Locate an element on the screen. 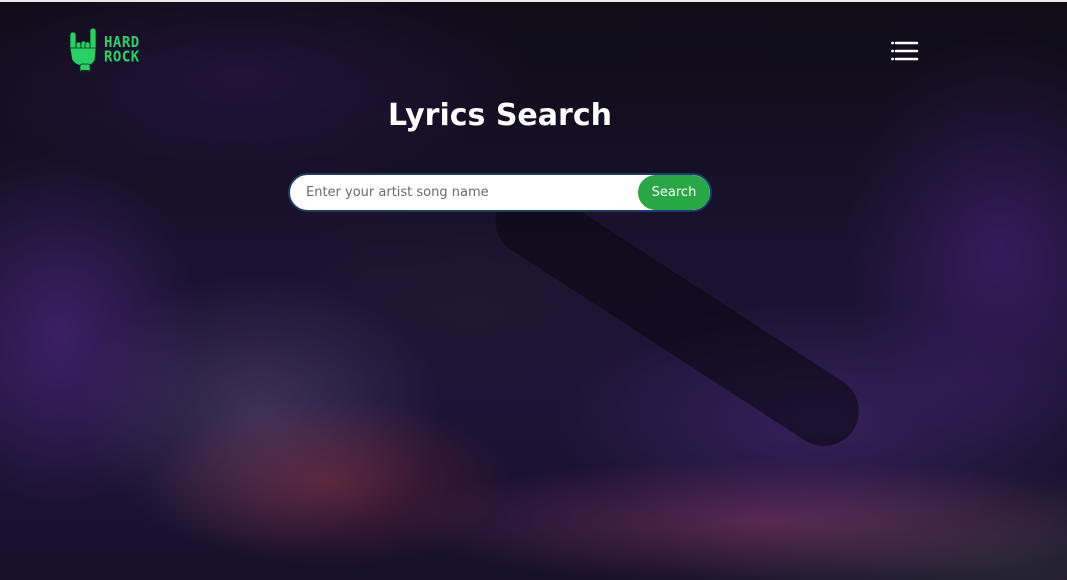 The width and height of the screenshot is (1067, 580). logo-line-1: HARD is located at coordinates (122, 43).